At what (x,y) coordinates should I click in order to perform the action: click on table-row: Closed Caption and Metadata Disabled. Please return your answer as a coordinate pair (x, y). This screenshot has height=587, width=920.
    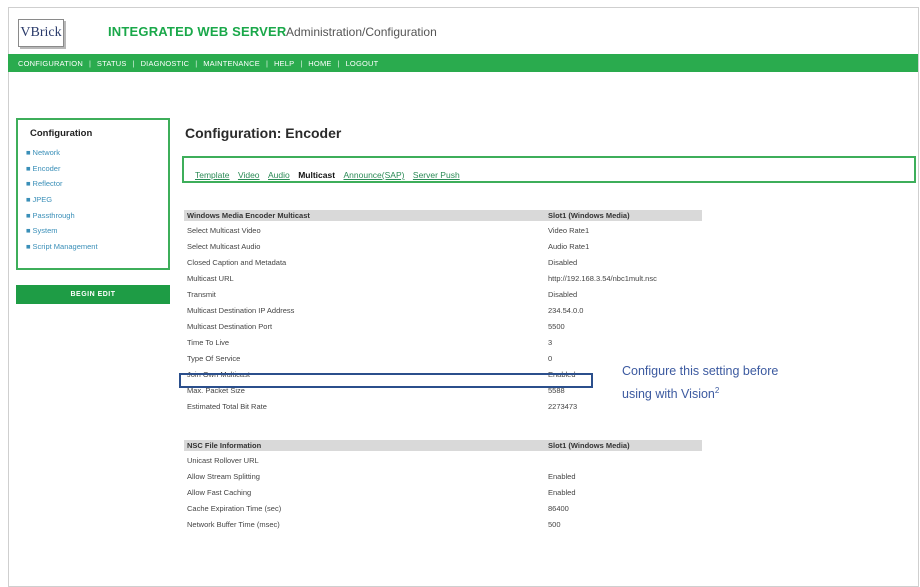
    Looking at the image, I should click on (443, 263).